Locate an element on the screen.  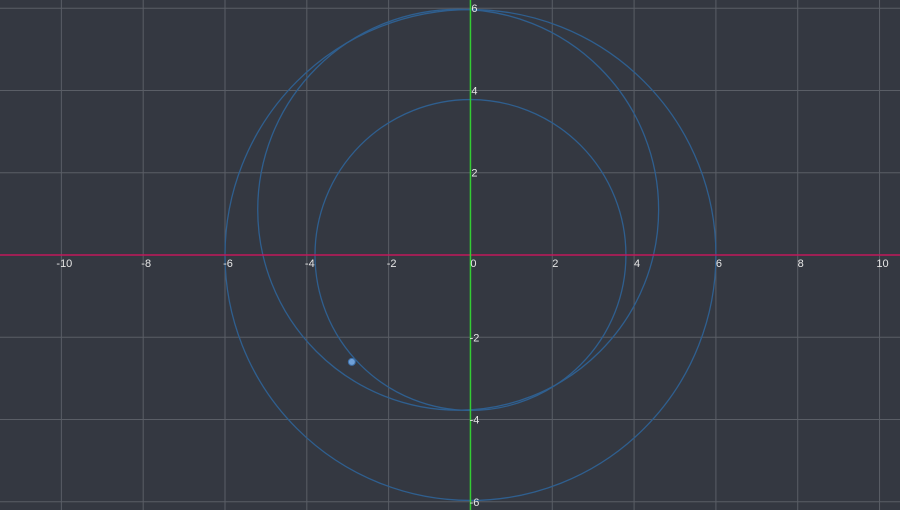
x-tick-label: -4 is located at coordinates (310, 264).